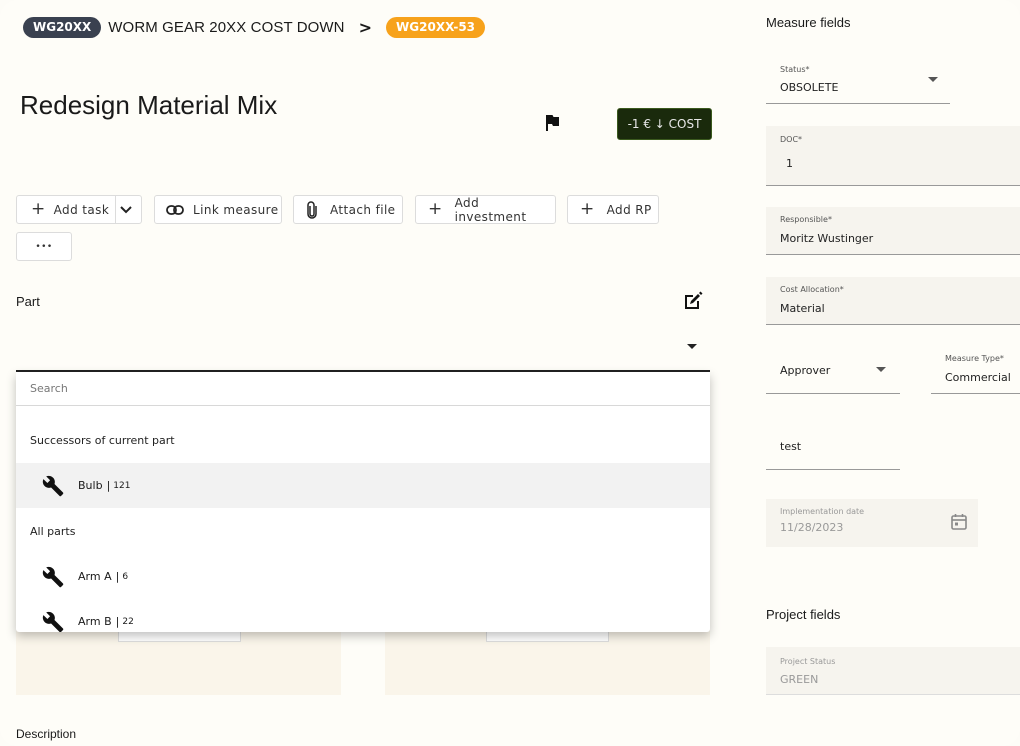 This screenshot has width=1020, height=746. I want to click on implementation-date-field: Implementation date 11/28/2023, so click(872, 523).